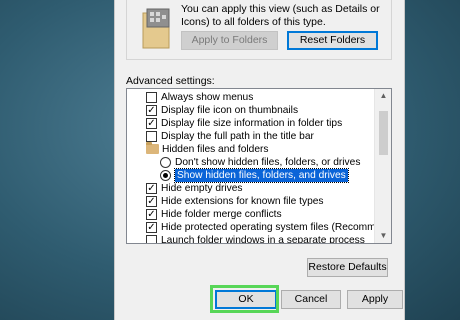 The image size is (460, 320). What do you see at coordinates (165, 162) in the screenshot?
I see `radio-unselected` at bounding box center [165, 162].